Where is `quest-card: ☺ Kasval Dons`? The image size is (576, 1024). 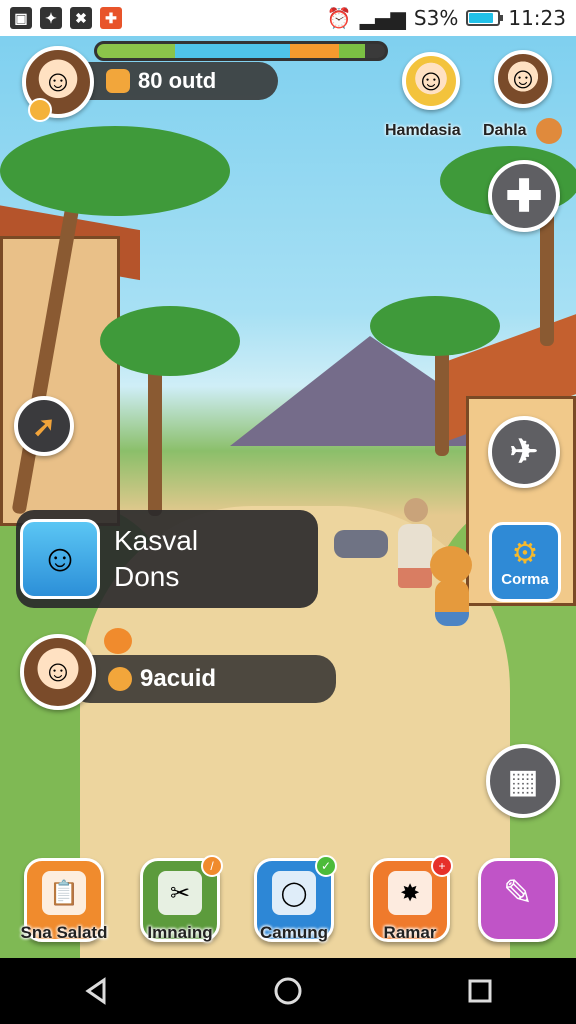 quest-card: ☺ Kasval Dons is located at coordinates (167, 559).